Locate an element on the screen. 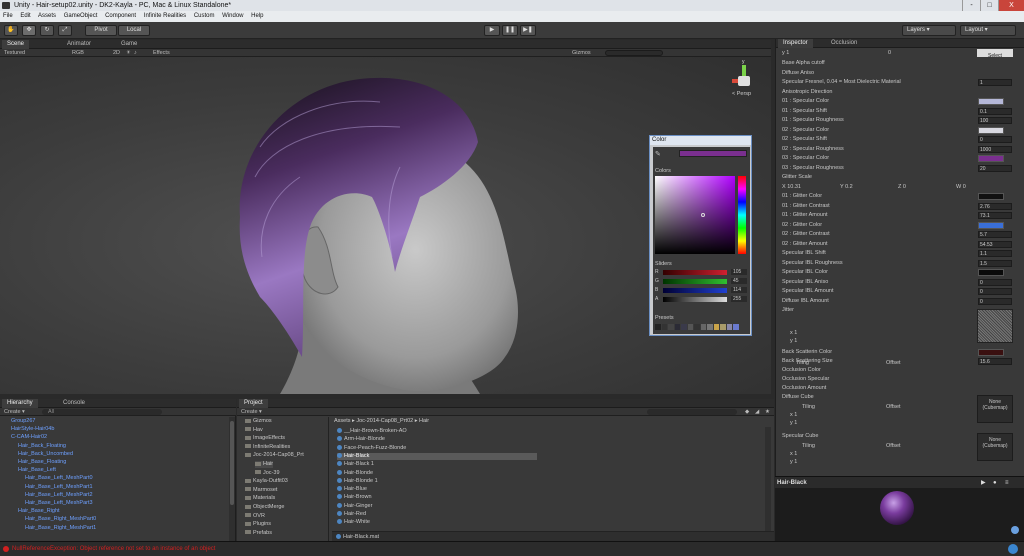 The image size is (1024, 556). asset-item: Hair-Black 1 is located at coordinates (355, 464).